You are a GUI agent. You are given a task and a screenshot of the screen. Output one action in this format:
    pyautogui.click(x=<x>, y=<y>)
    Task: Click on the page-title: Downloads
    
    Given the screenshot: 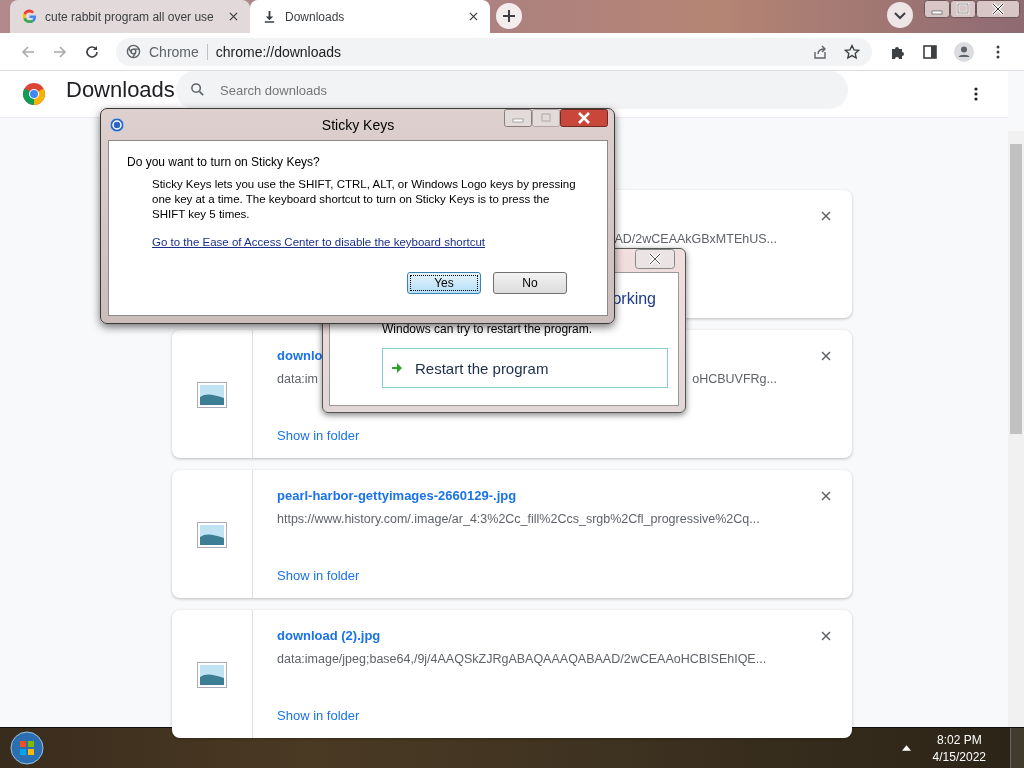 What is the action you would take?
    pyautogui.click(x=121, y=90)
    